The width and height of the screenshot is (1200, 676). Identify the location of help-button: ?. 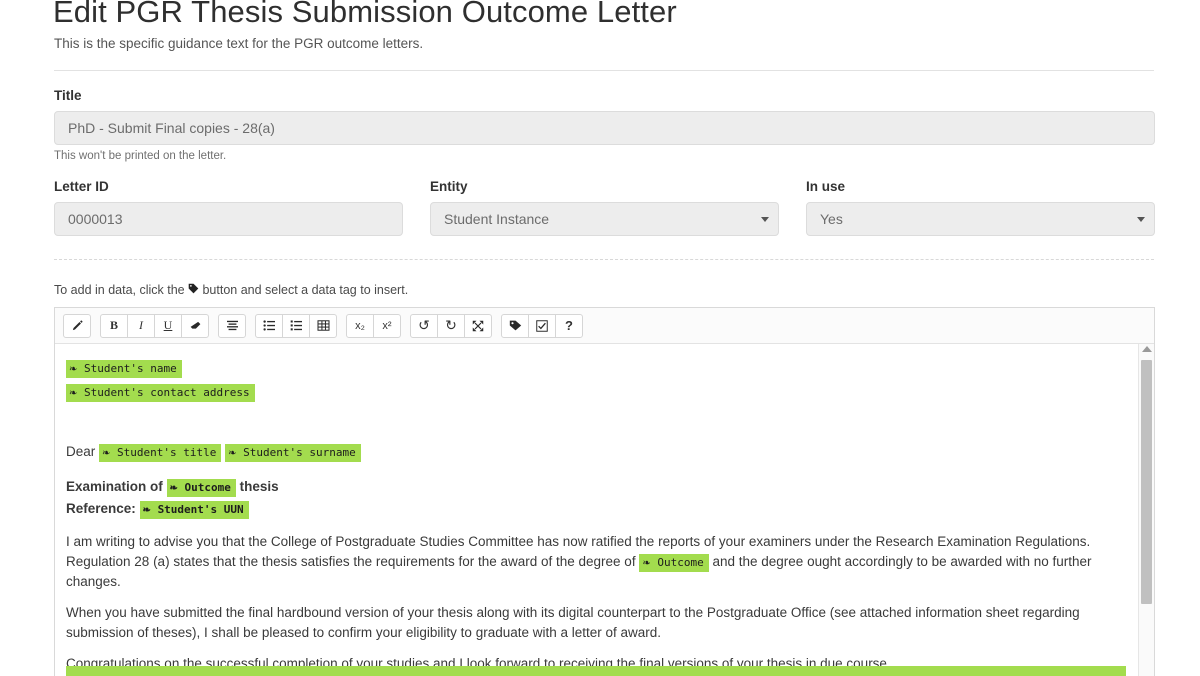
(569, 325).